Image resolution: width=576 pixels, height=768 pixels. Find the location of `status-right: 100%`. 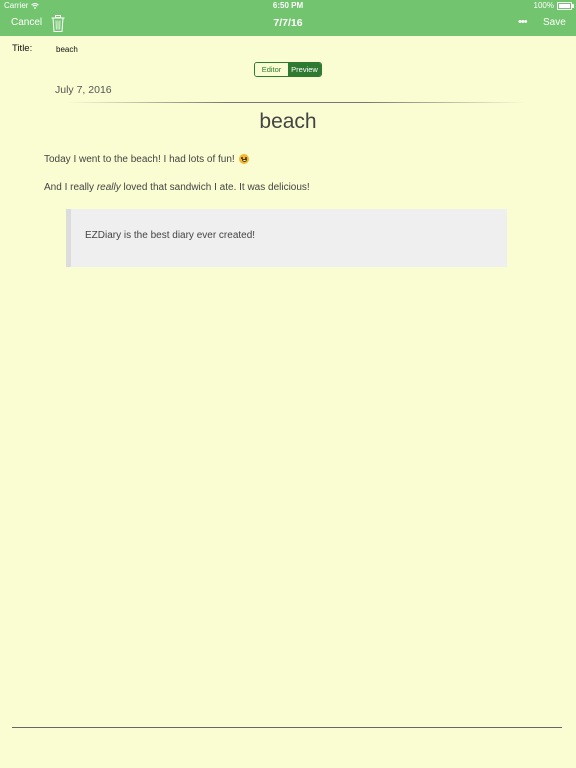

status-right: 100% is located at coordinates (553, 5).